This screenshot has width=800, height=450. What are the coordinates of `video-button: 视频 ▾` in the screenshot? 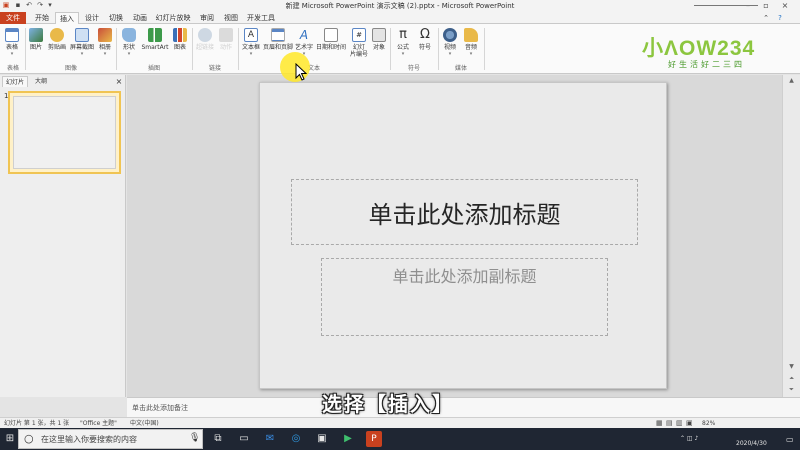 It's located at (450, 43).